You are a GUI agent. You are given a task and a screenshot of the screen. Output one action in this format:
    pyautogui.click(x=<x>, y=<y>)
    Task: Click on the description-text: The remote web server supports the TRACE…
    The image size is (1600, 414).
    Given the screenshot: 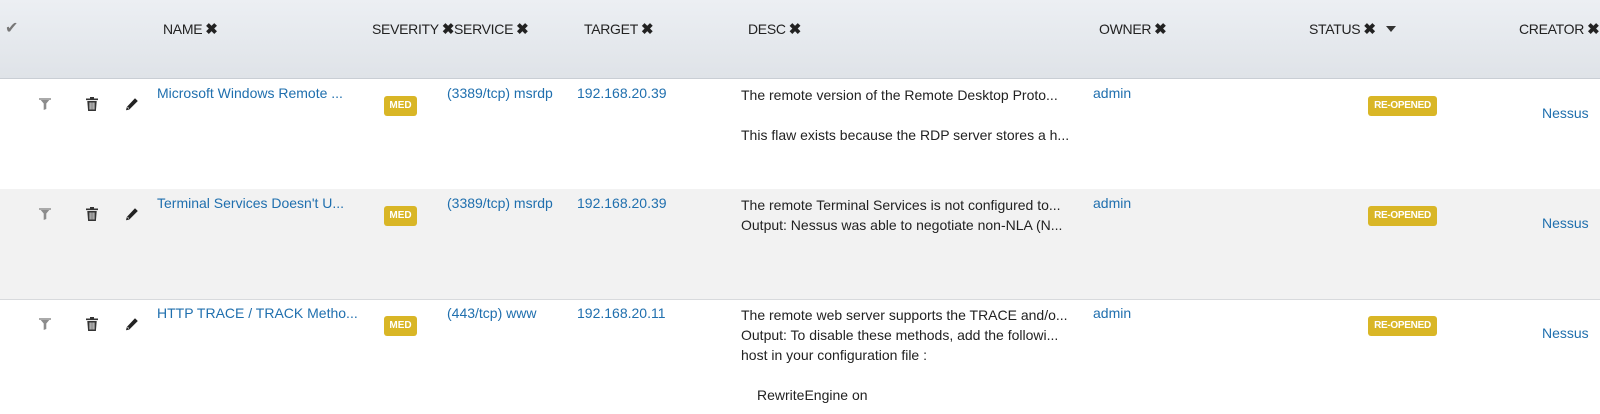 What is the action you would take?
    pyautogui.click(x=913, y=355)
    